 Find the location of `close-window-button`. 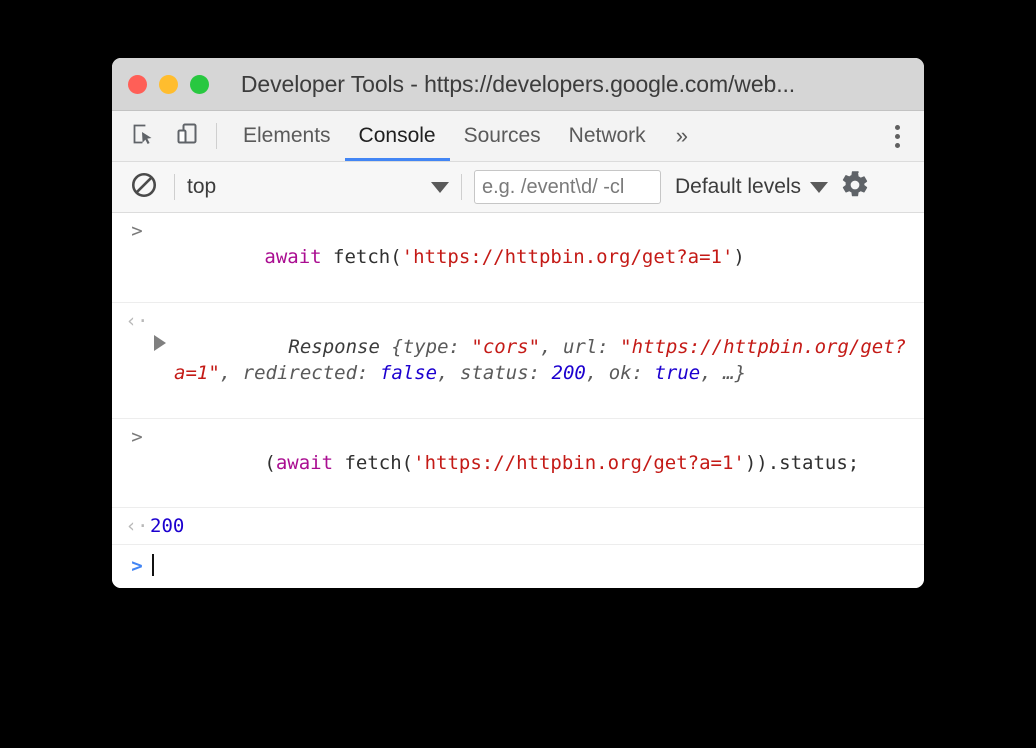

close-window-button is located at coordinates (137, 84).